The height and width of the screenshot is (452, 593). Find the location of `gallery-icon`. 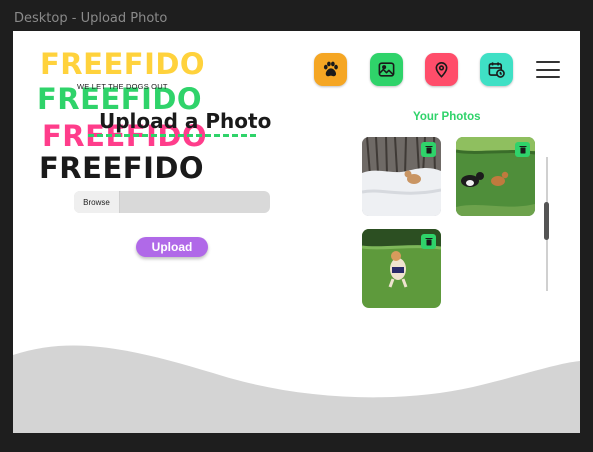

gallery-icon is located at coordinates (386, 69).